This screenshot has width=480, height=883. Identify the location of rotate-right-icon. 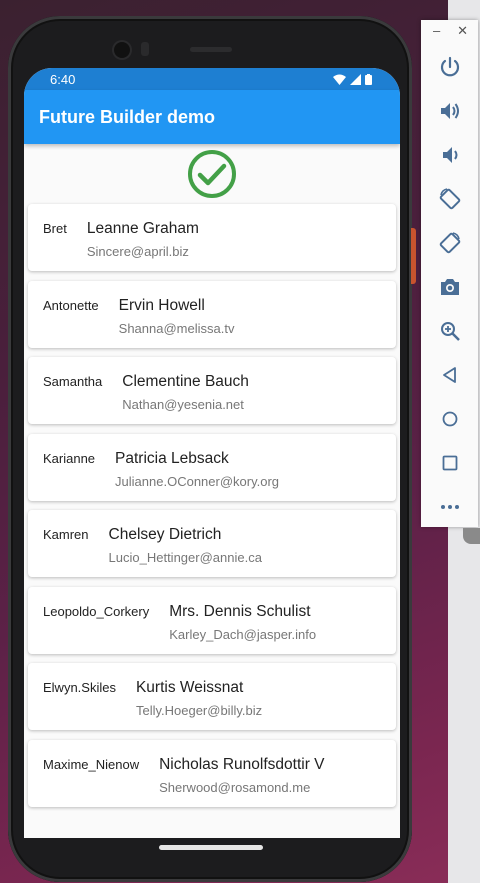
(449, 243).